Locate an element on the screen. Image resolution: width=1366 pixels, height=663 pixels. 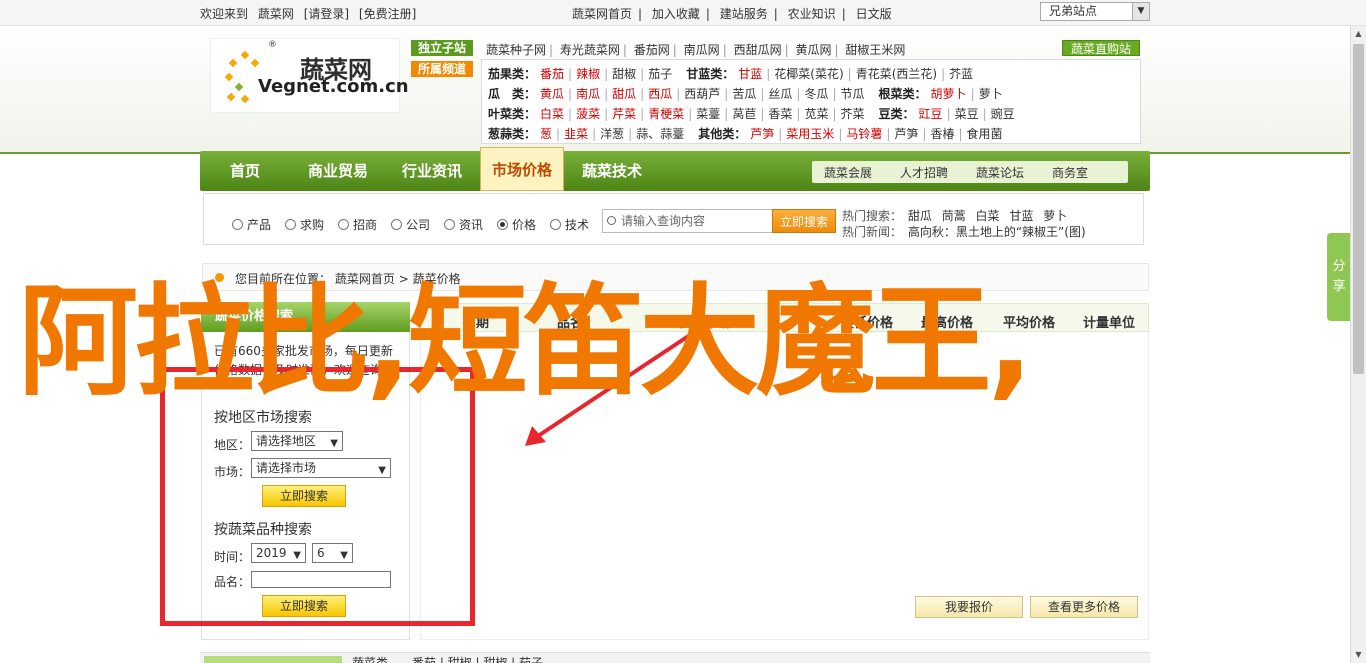
radio-icon is located at coordinates (555, 224).